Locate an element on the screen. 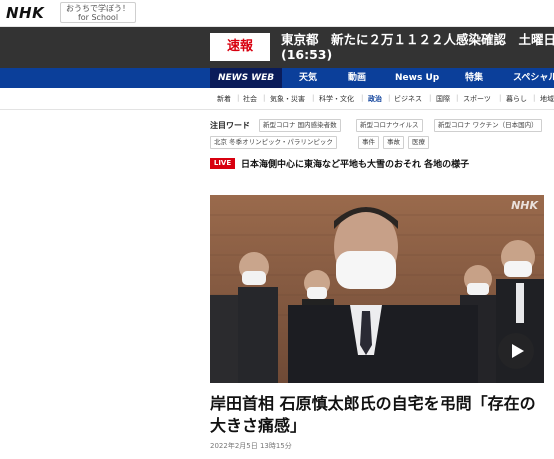 This screenshot has height=459, width=554. photo-watermark: NHK is located at coordinates (524, 205).